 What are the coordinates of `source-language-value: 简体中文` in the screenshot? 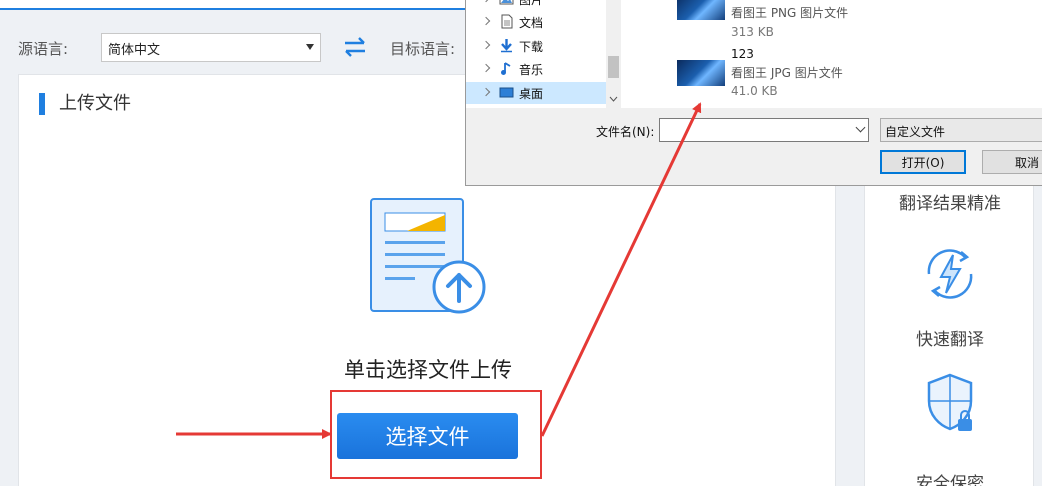 It's located at (134, 50).